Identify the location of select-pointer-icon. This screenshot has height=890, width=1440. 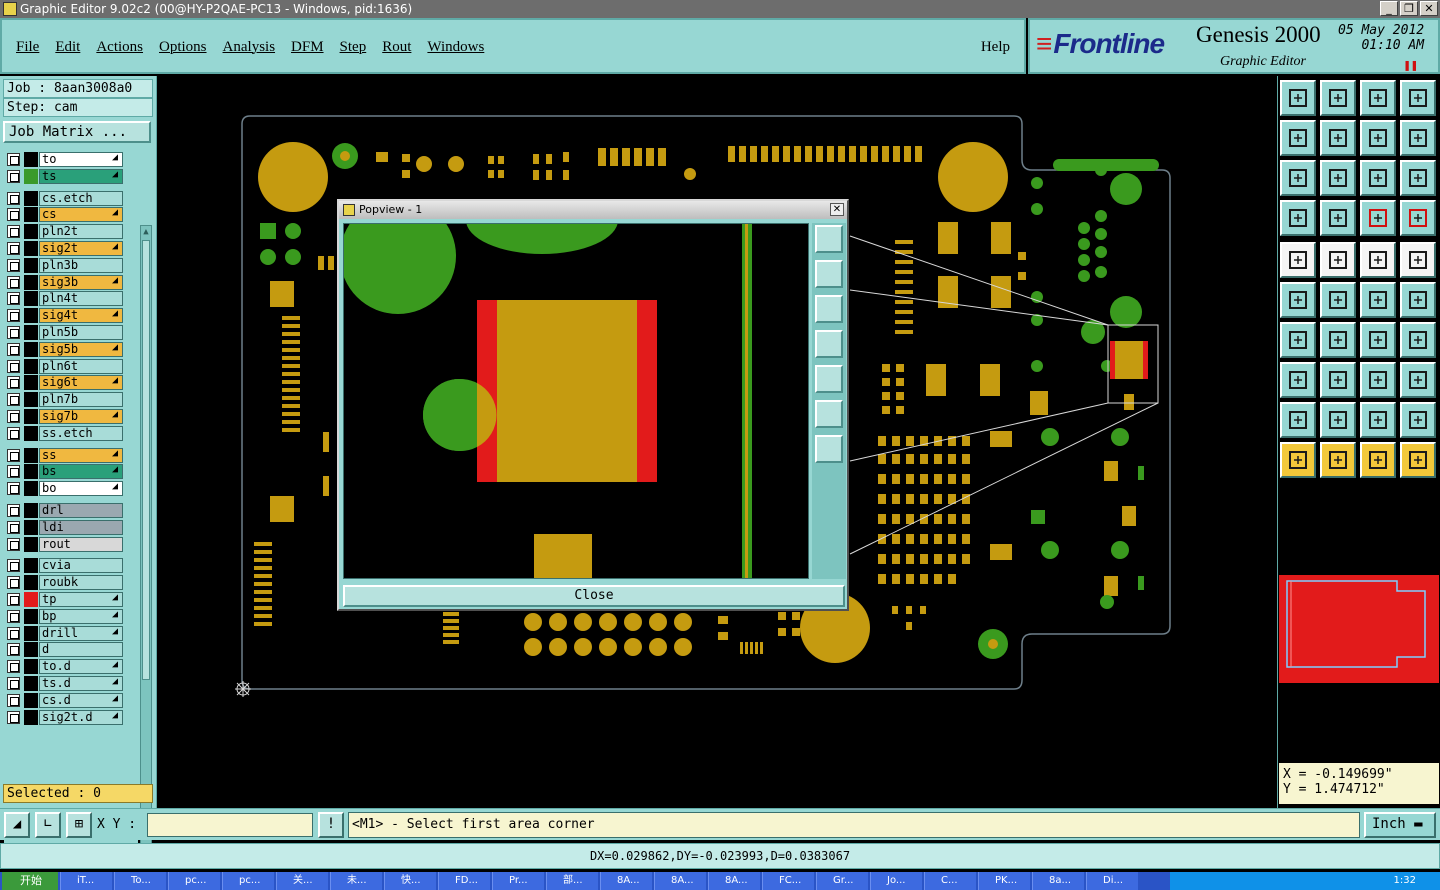
(1338, 460).